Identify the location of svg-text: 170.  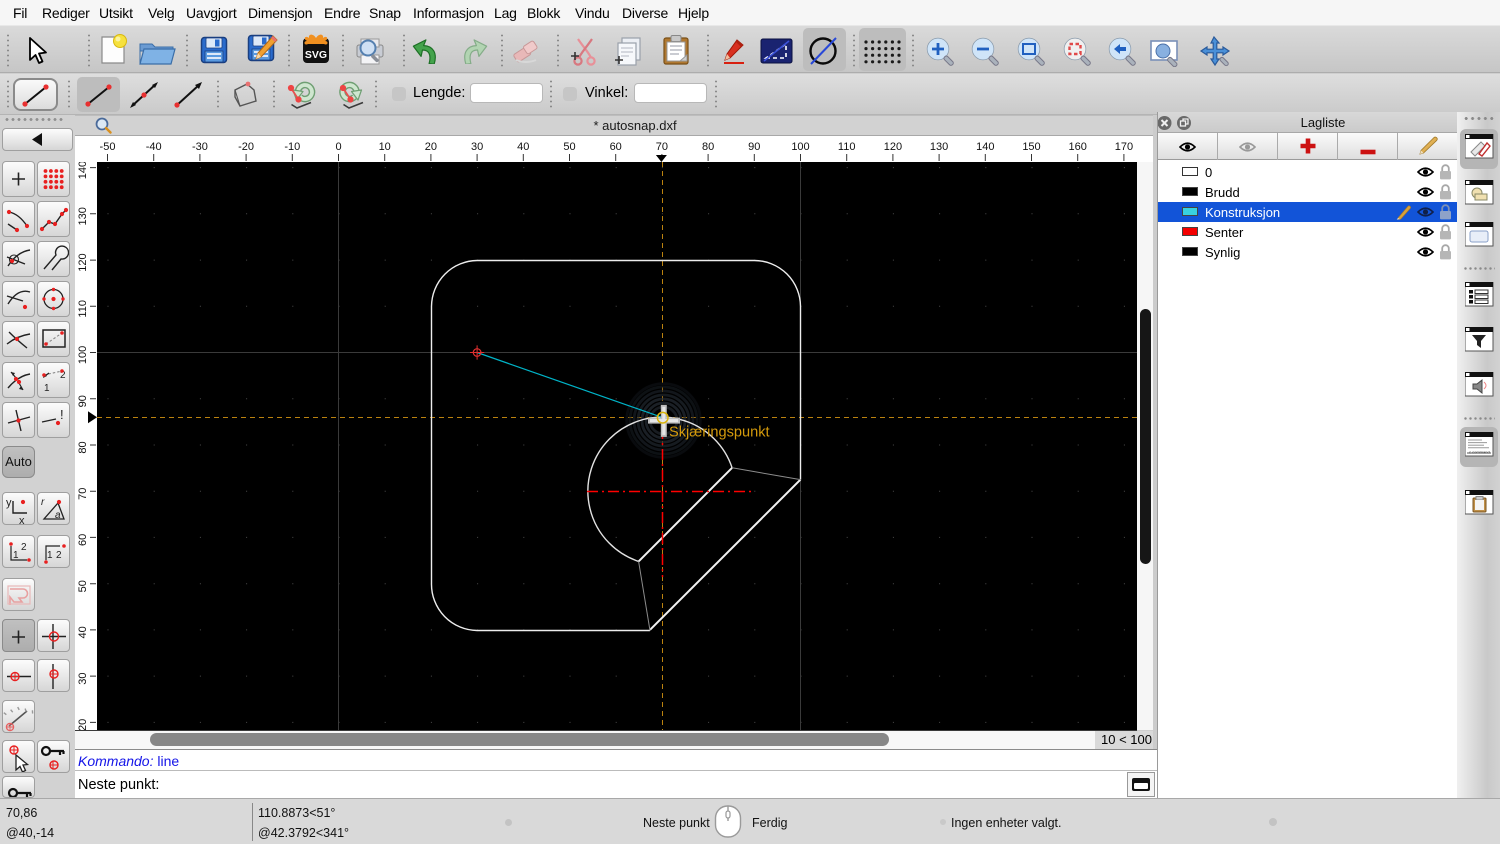
(1124, 147).